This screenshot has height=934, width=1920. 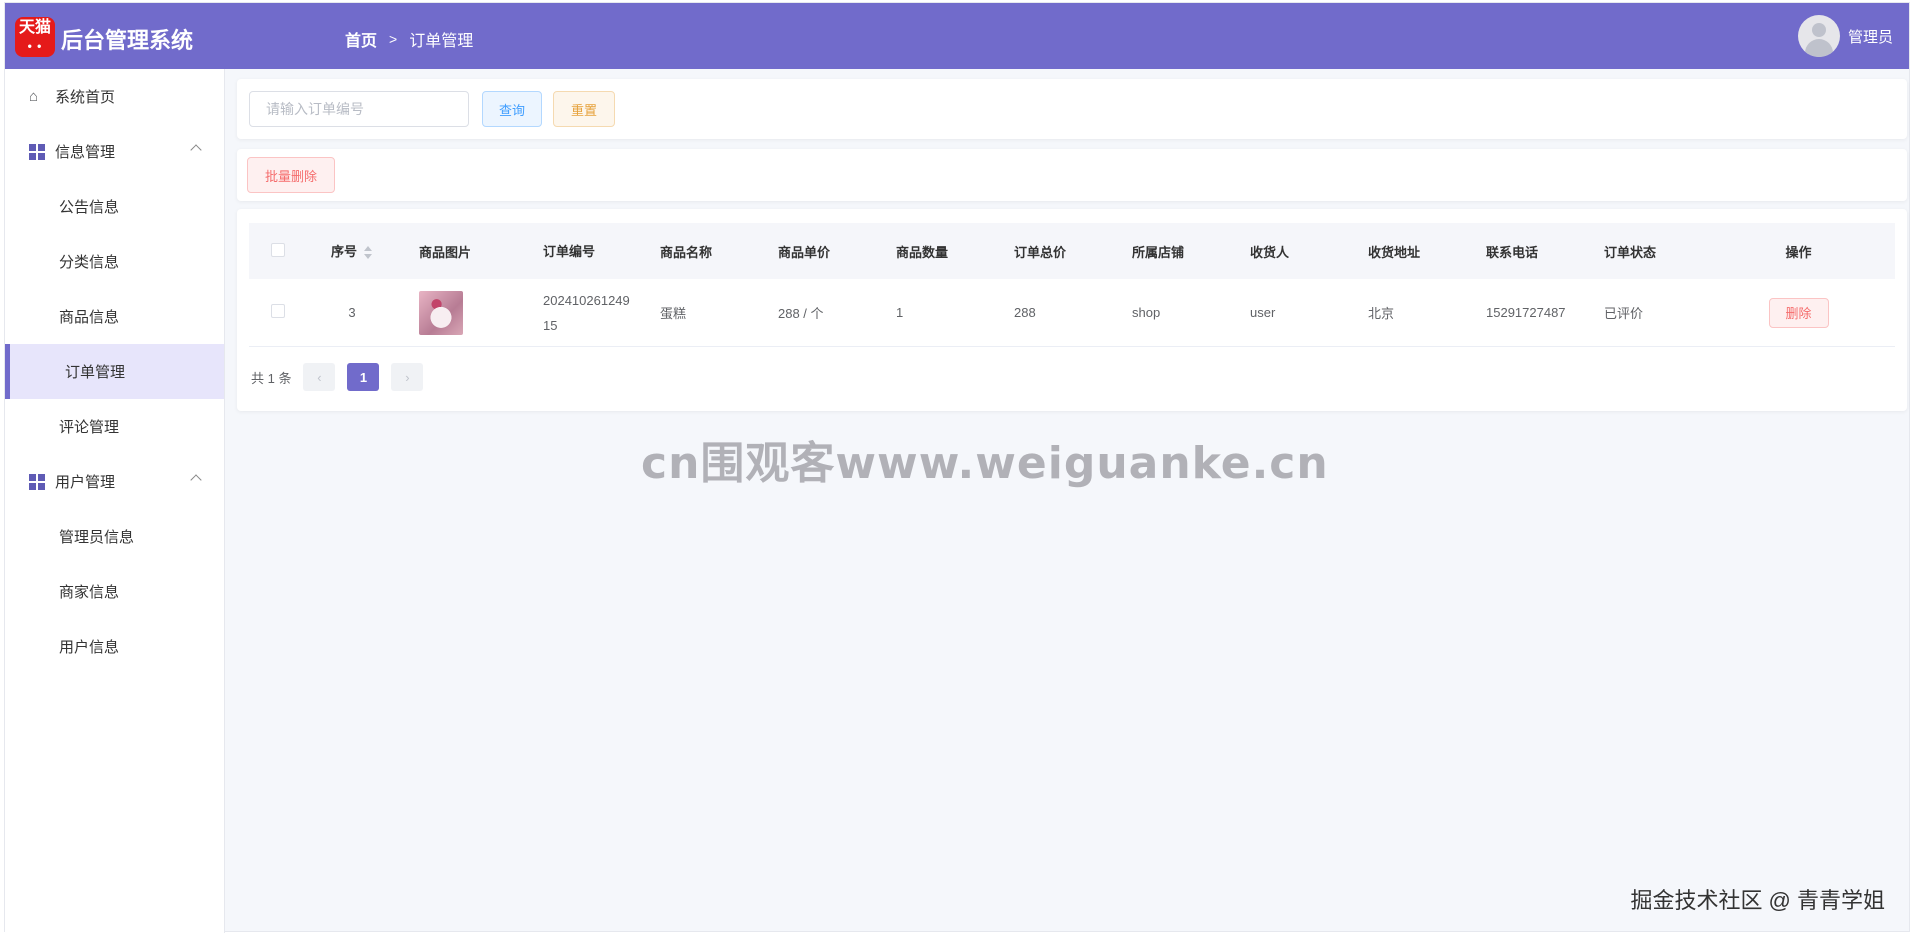 I want to click on column-header-quantity: 商品数量, so click(x=922, y=252).